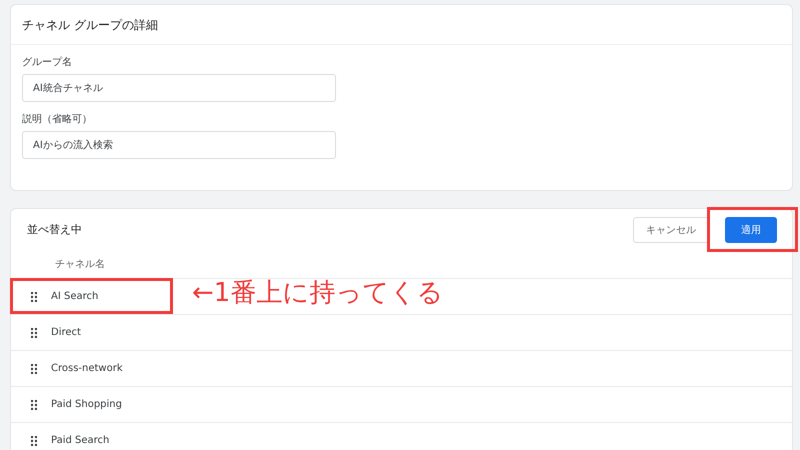 The image size is (800, 450). I want to click on list-row: Paid Search, so click(401, 436).